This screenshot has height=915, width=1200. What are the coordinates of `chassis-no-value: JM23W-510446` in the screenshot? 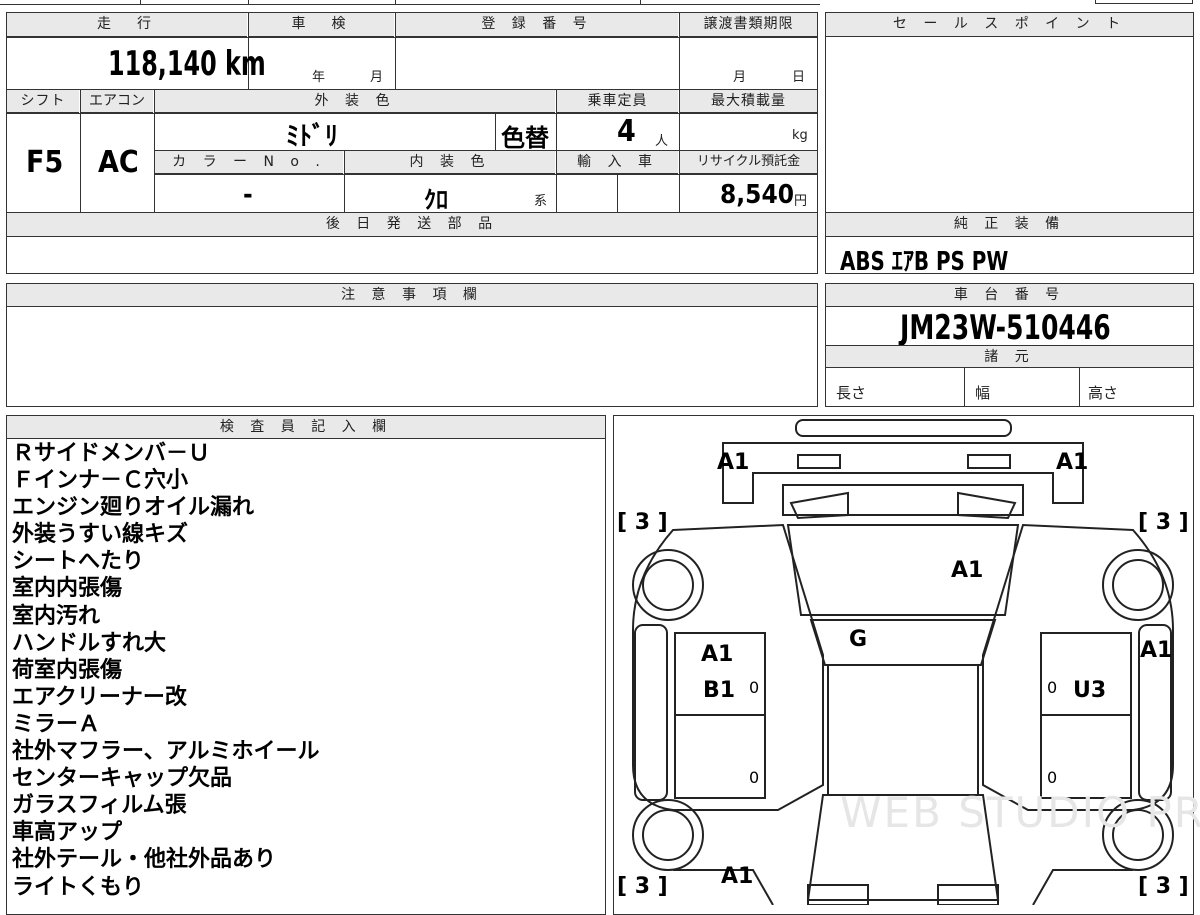 It's located at (1005, 328).